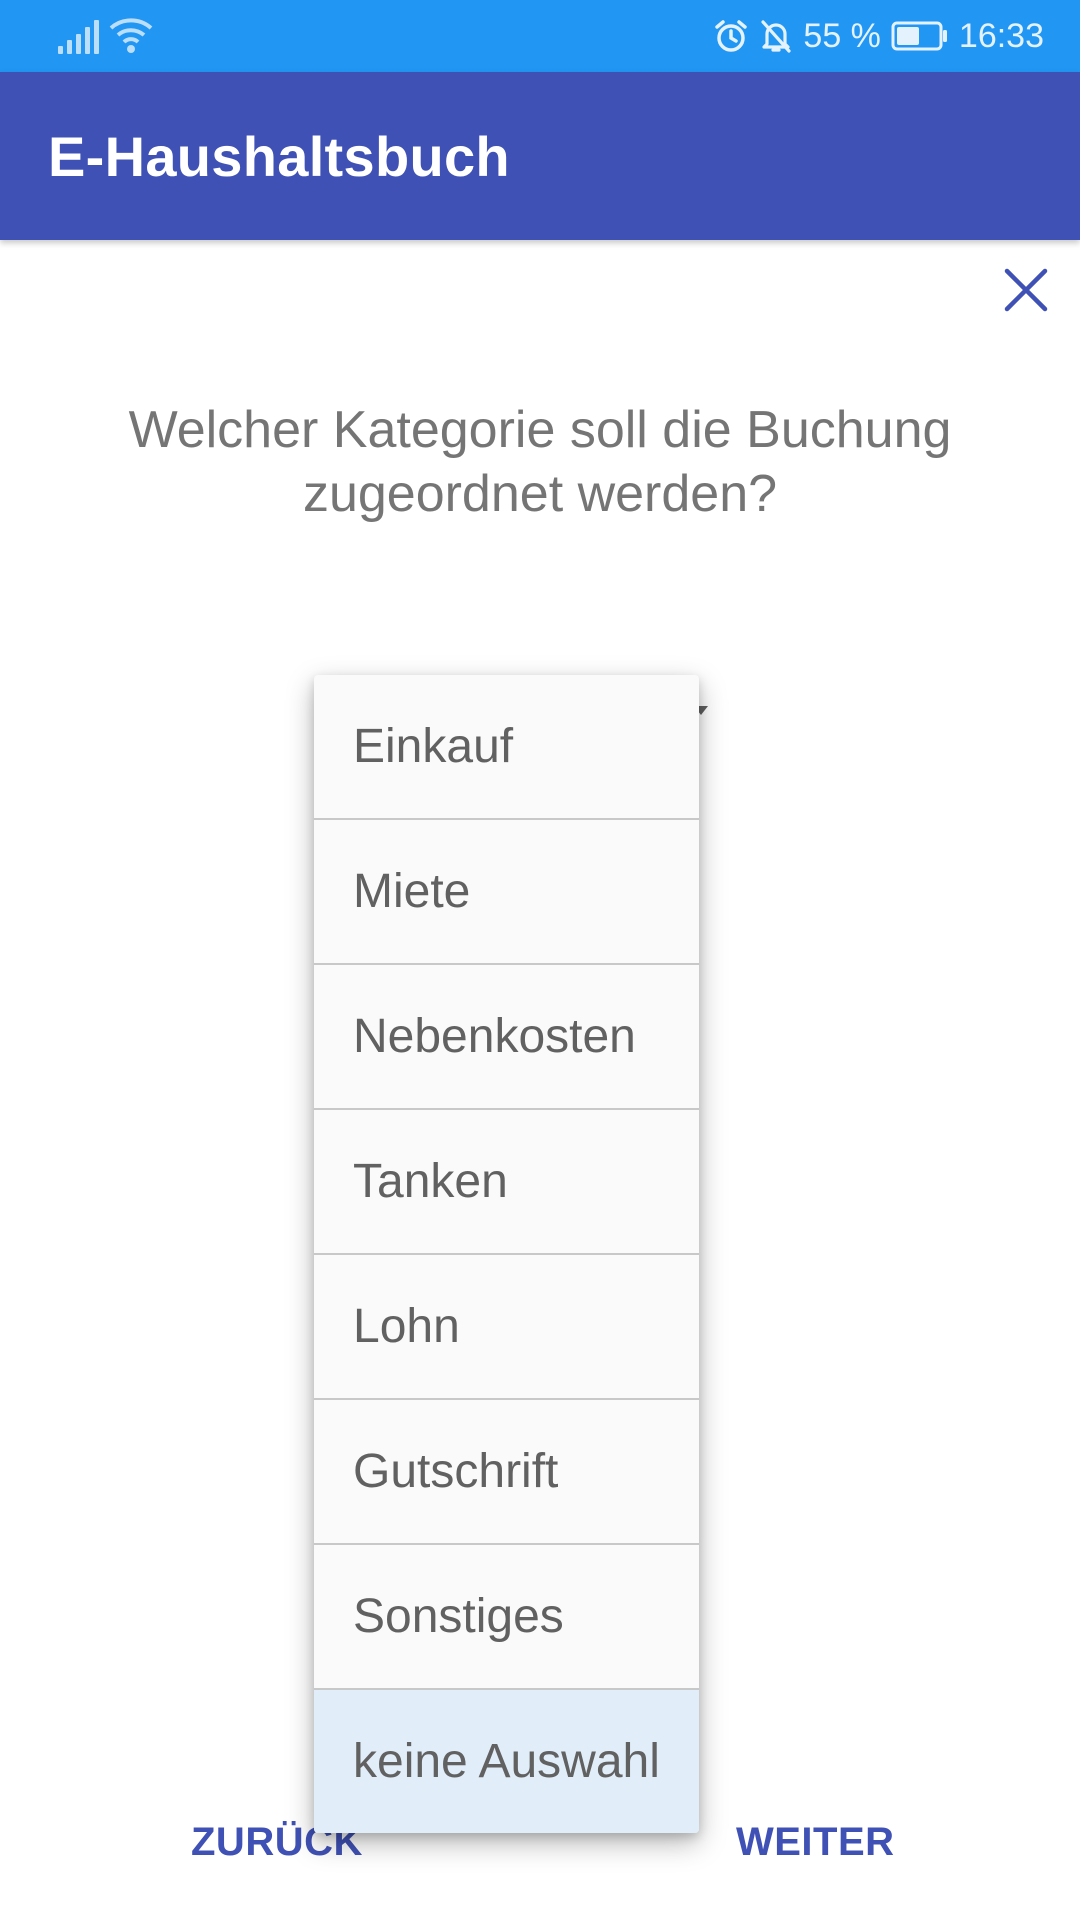 Image resolution: width=1080 pixels, height=1920 pixels. I want to click on close-icon, so click(1026, 290).